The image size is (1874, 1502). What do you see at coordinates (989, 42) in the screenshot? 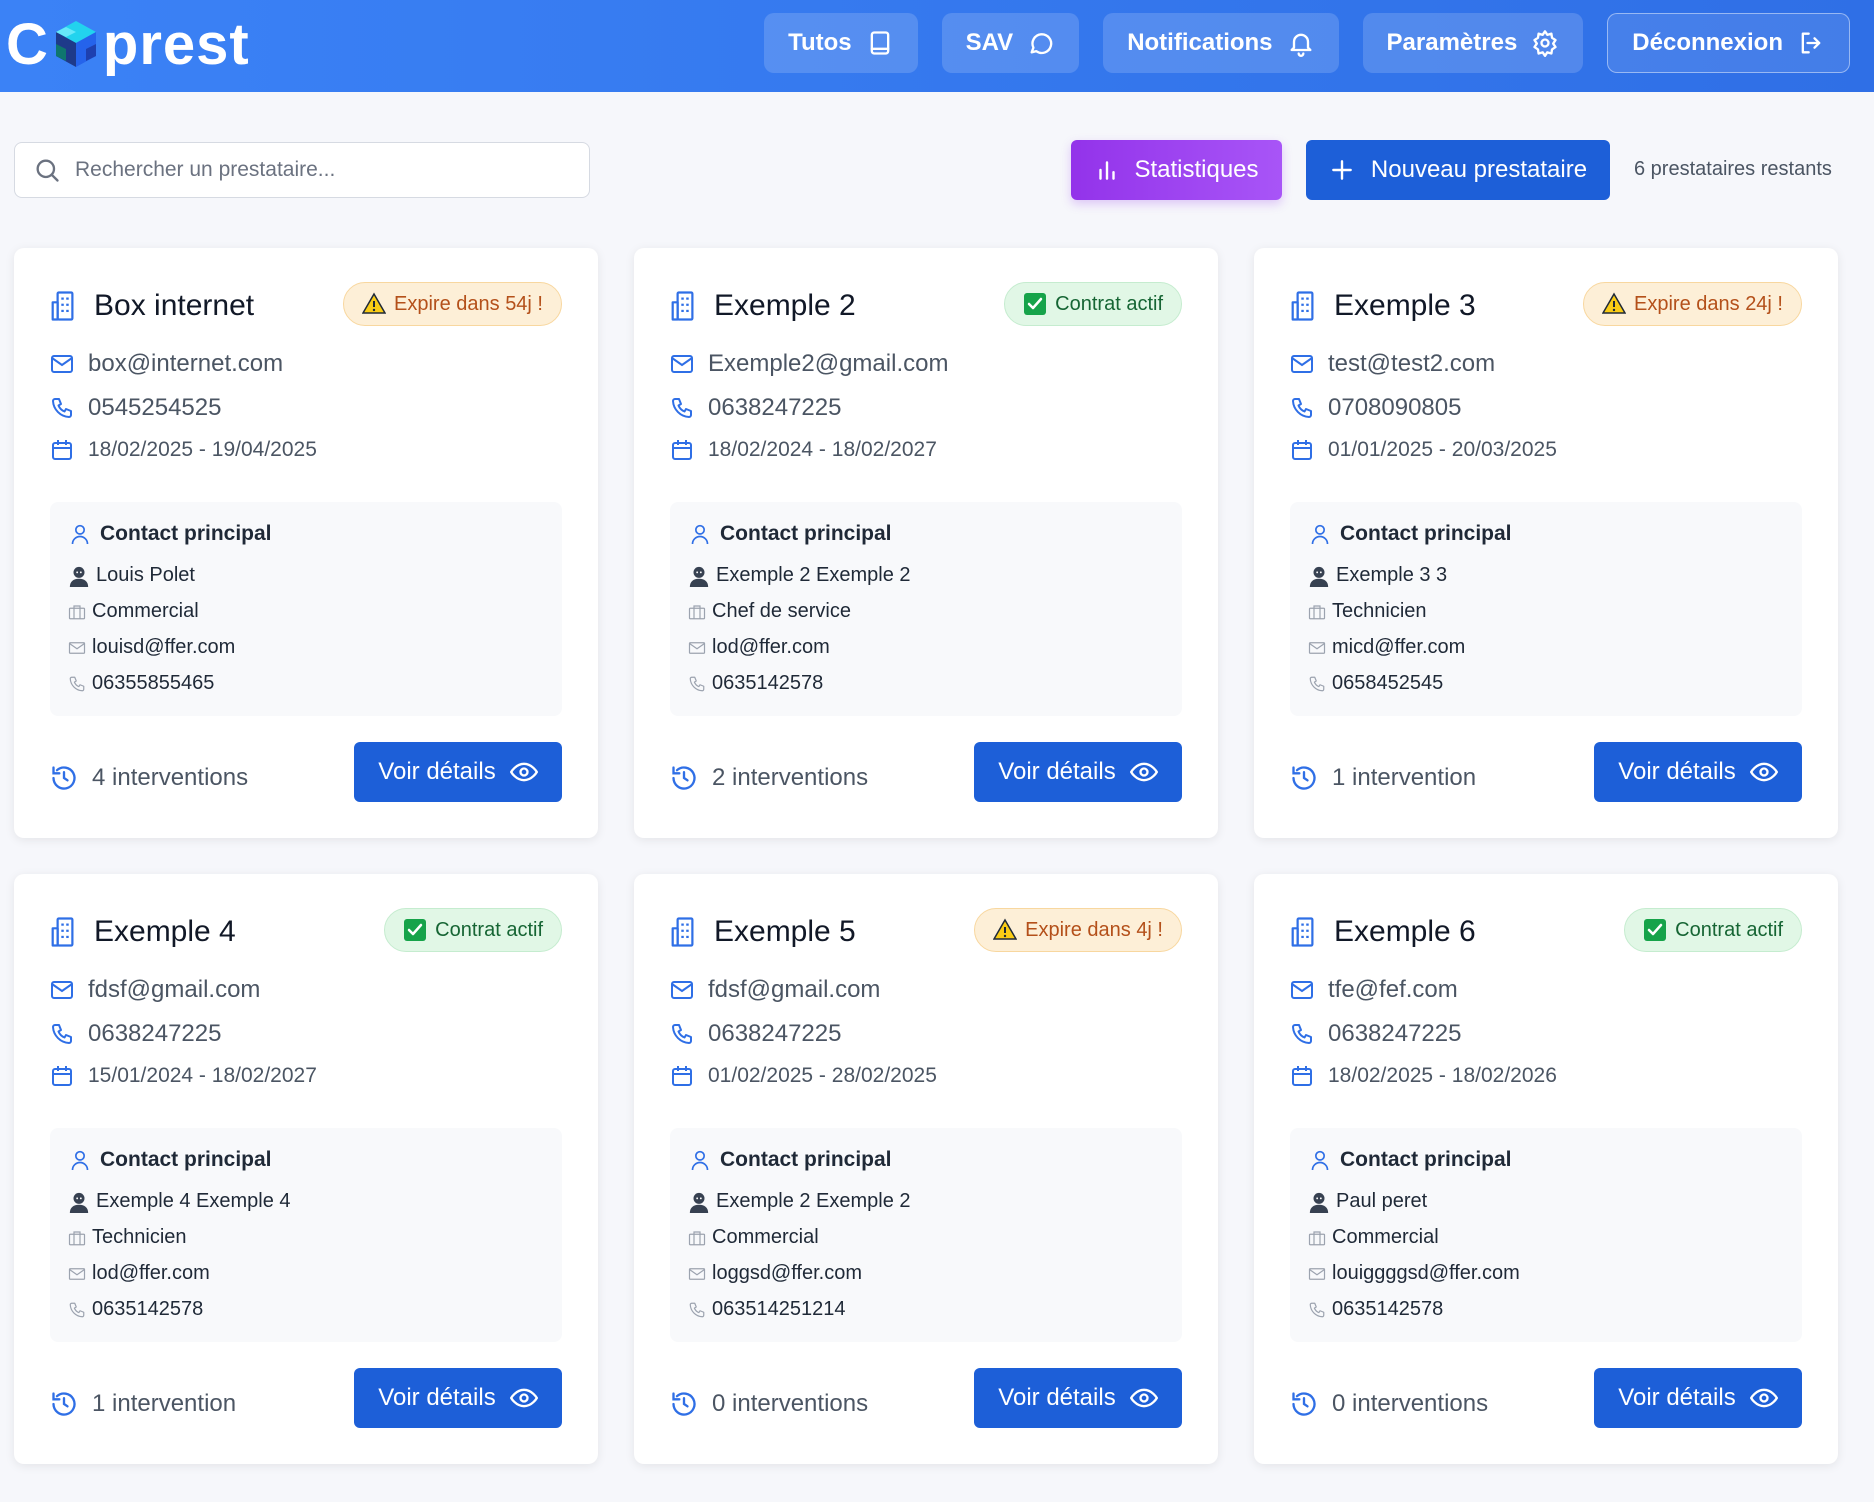
I see `sav-label: SAV` at bounding box center [989, 42].